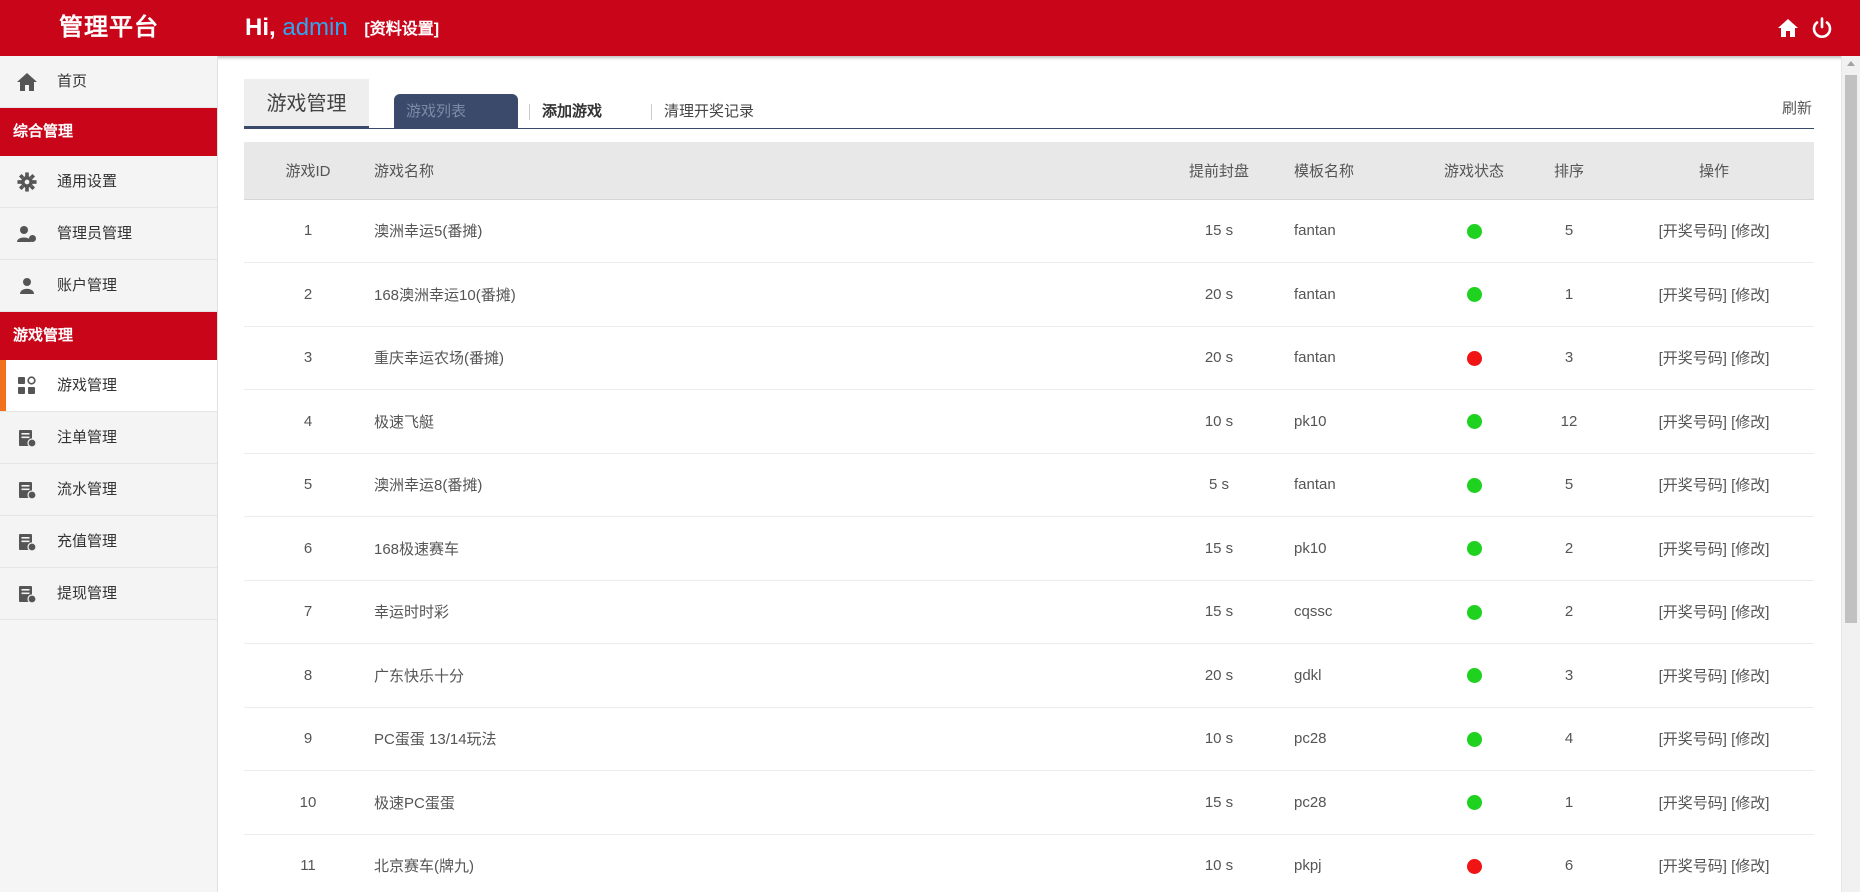 The image size is (1860, 892). Describe the element at coordinates (1310, 739) in the screenshot. I see `cell-template: pc28` at that location.